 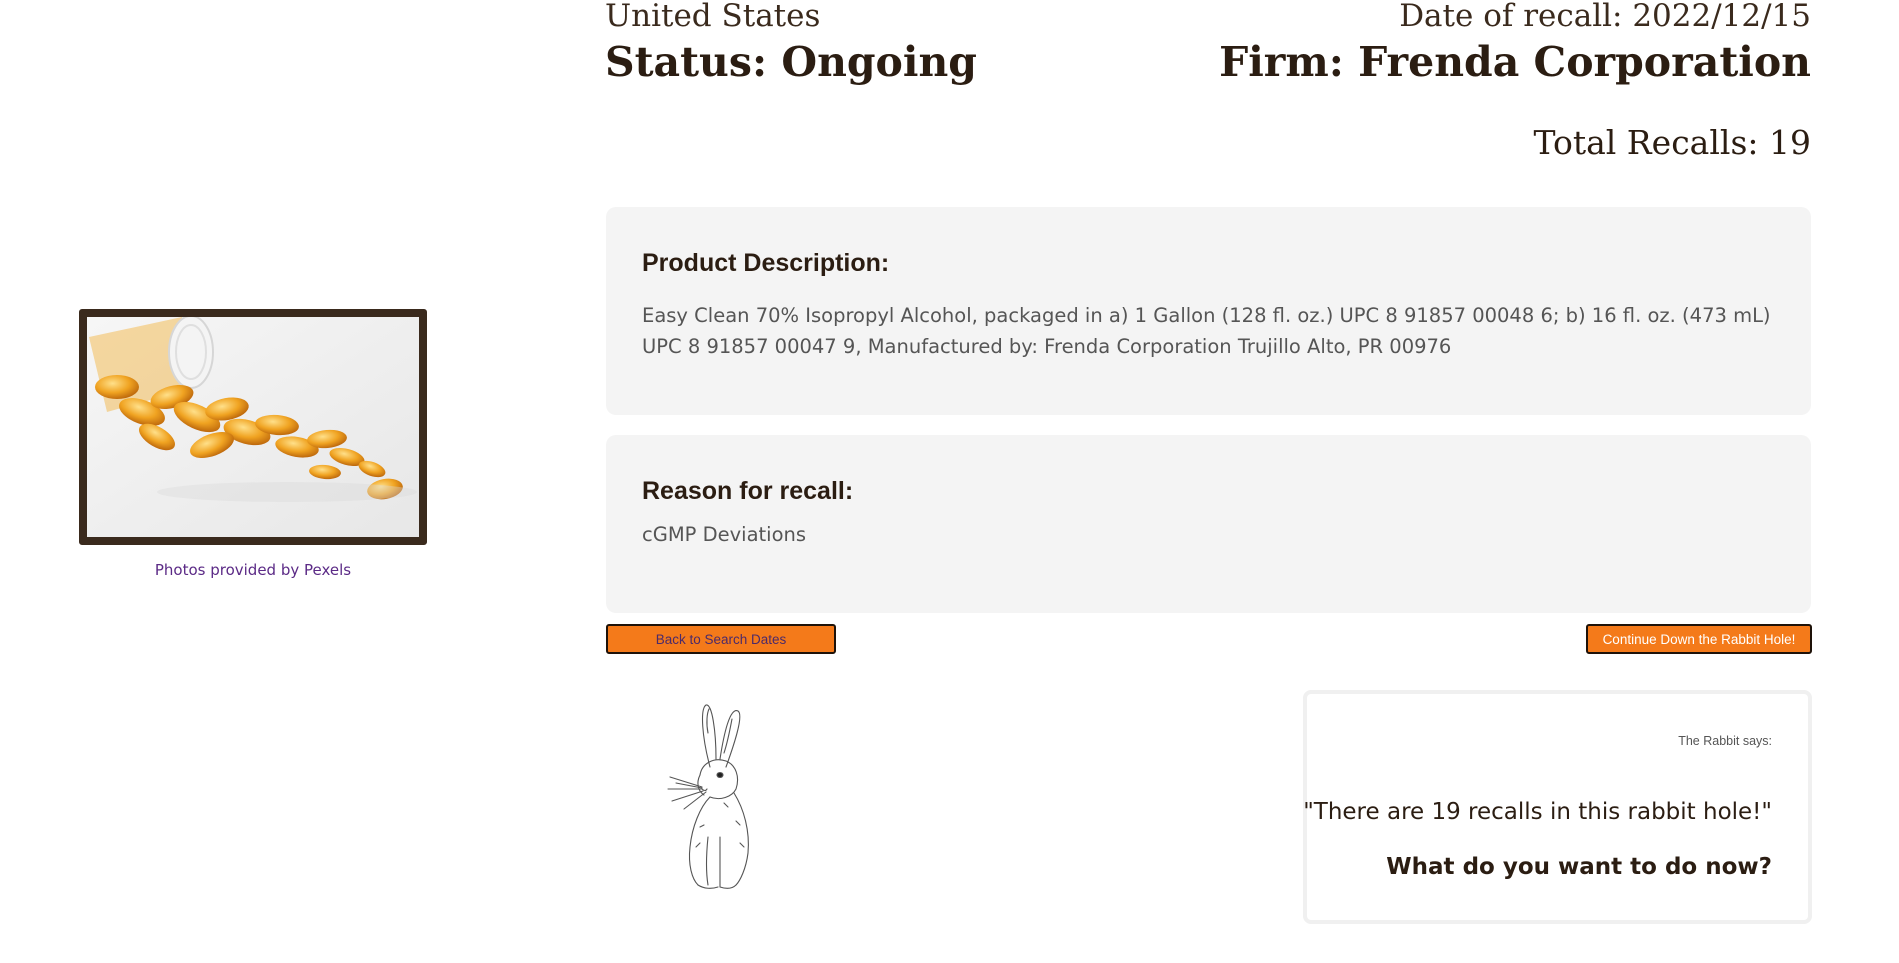 I want to click on pill-bottle-photo-icon, so click(x=253, y=427).